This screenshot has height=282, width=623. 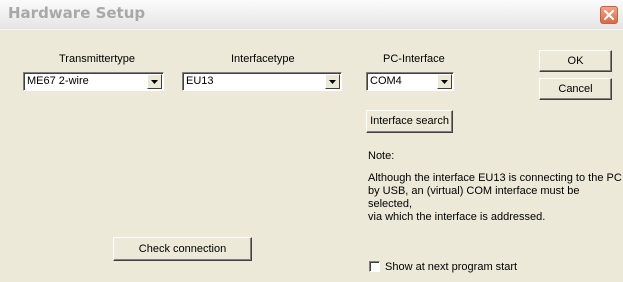 I want to click on close-icon, so click(x=609, y=15).